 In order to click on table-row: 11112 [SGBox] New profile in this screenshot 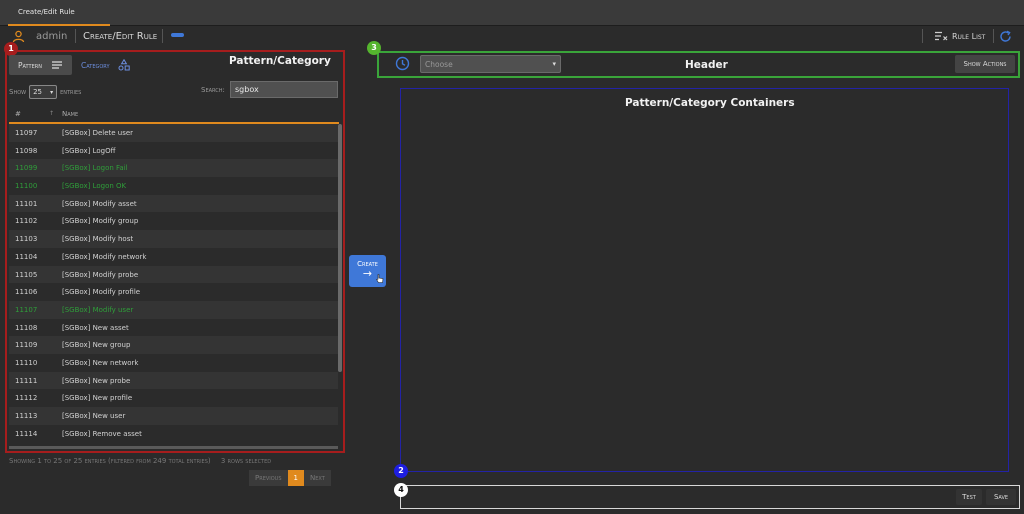, I will do `click(173, 398)`.